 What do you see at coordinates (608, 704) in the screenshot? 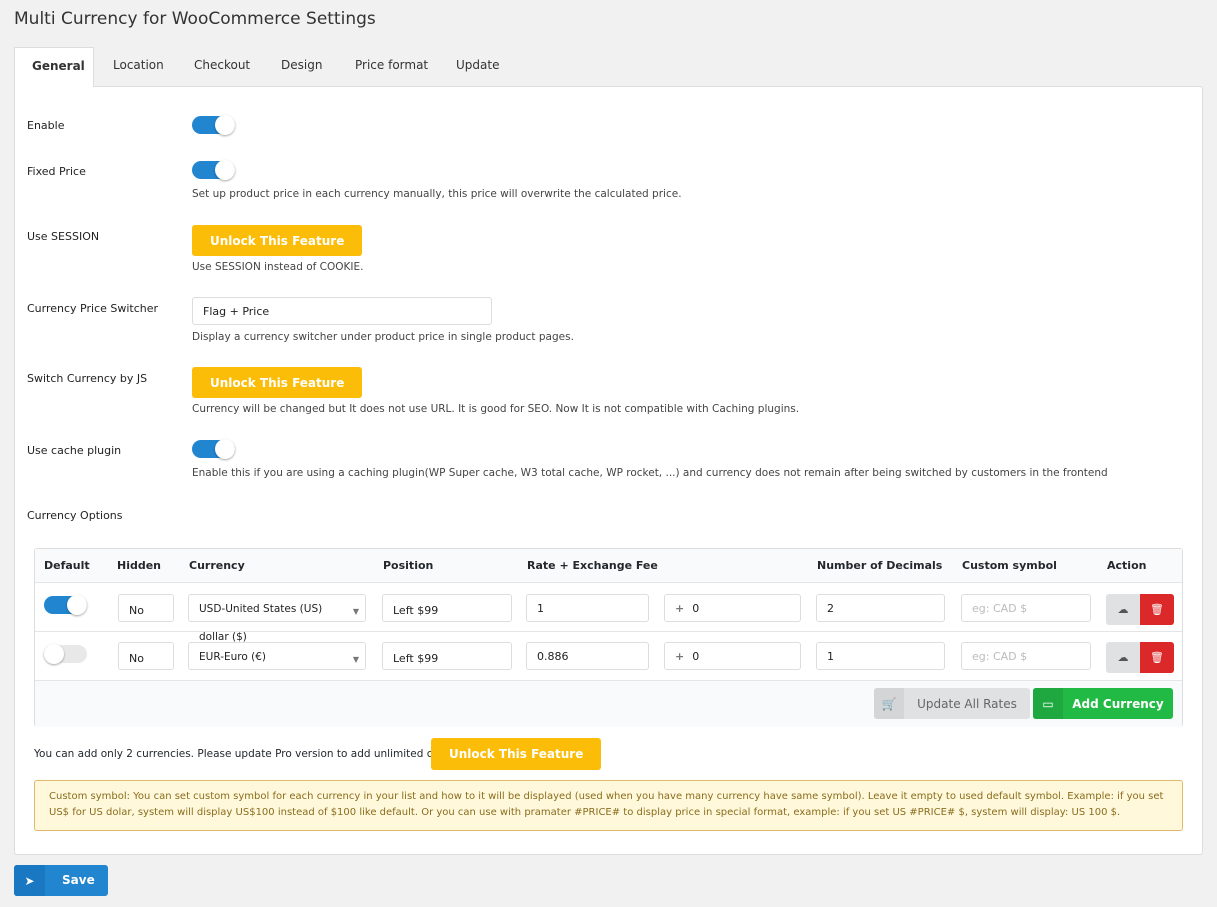
I see `table-footer: 🛒 Update All Rates ▭ Add Currency` at bounding box center [608, 704].